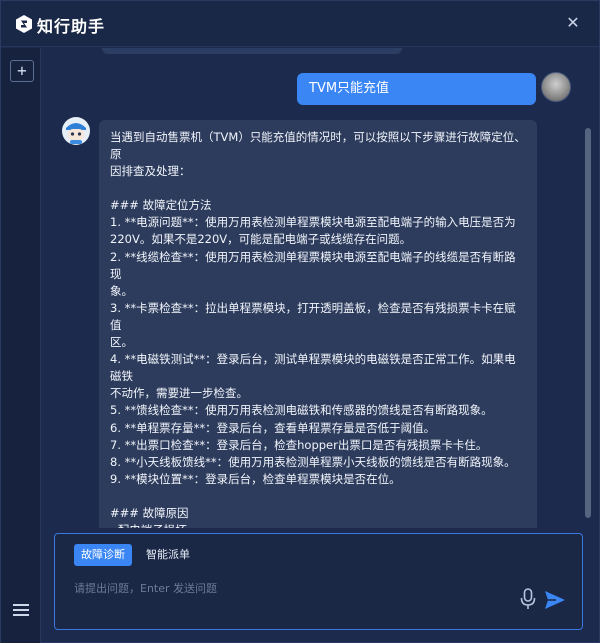 This screenshot has height=643, width=600. Describe the element at coordinates (528, 599) in the screenshot. I see `mic-icon` at that location.